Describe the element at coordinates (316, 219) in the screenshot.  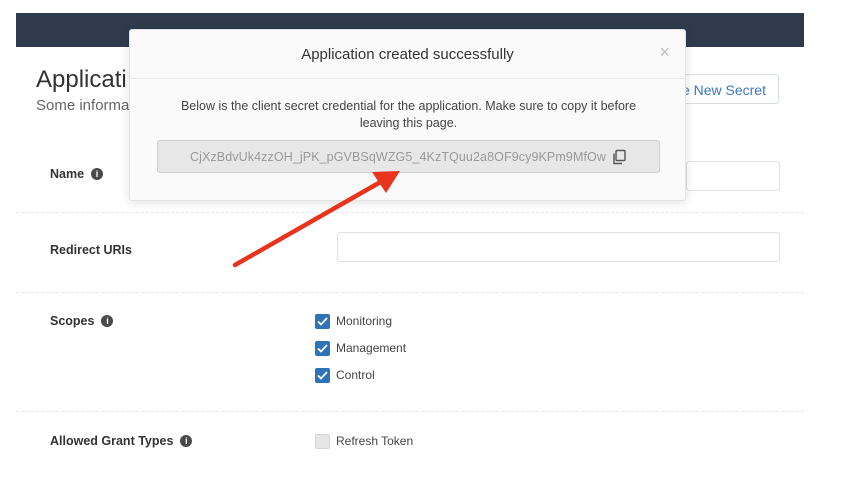
I see `annotation-arrow-icon` at that location.